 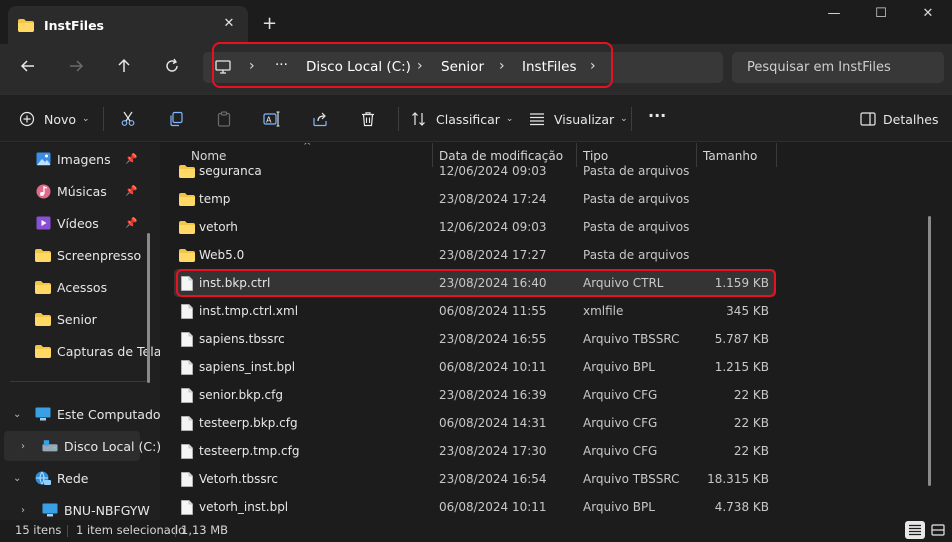 I want to click on table-row: Web5.0 23/08/2024 17:27 Pasta de arquivos, so click(x=475, y=255).